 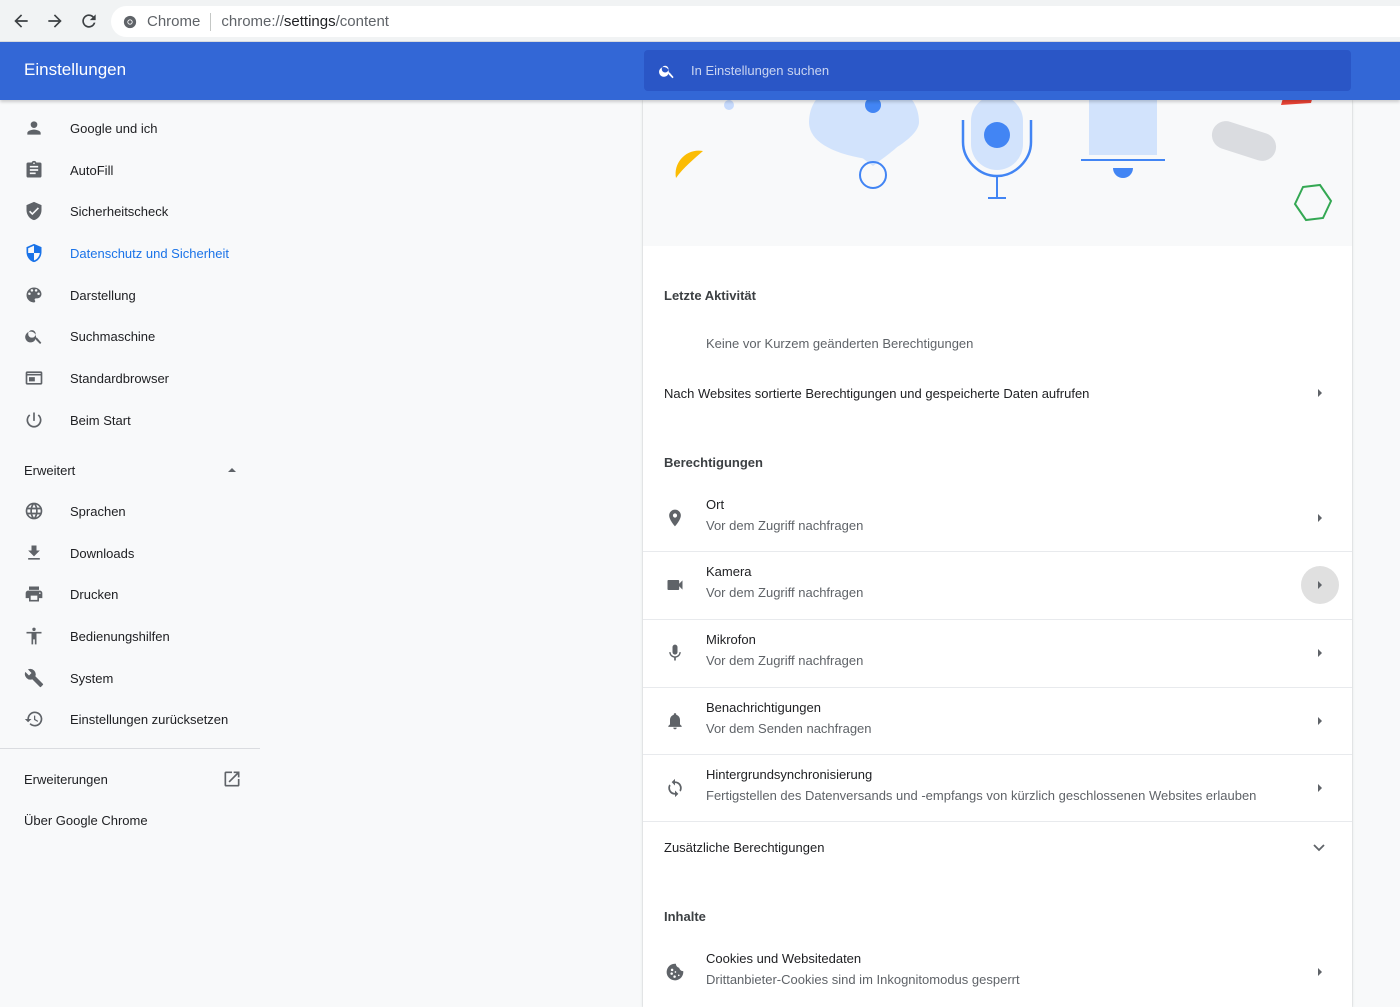 What do you see at coordinates (675, 653) in the screenshot?
I see `microphone-icon` at bounding box center [675, 653].